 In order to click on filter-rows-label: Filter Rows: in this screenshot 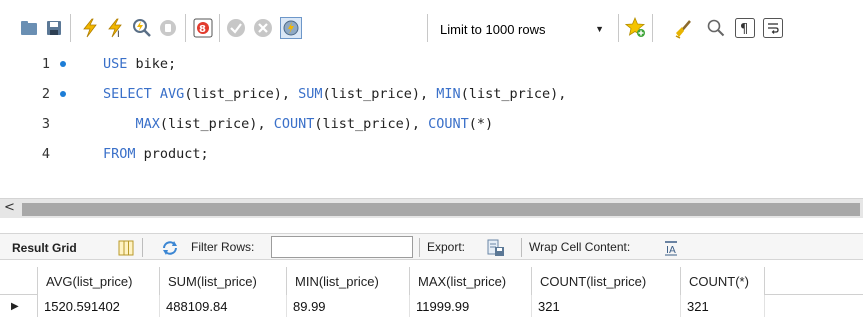, I will do `click(223, 247)`.